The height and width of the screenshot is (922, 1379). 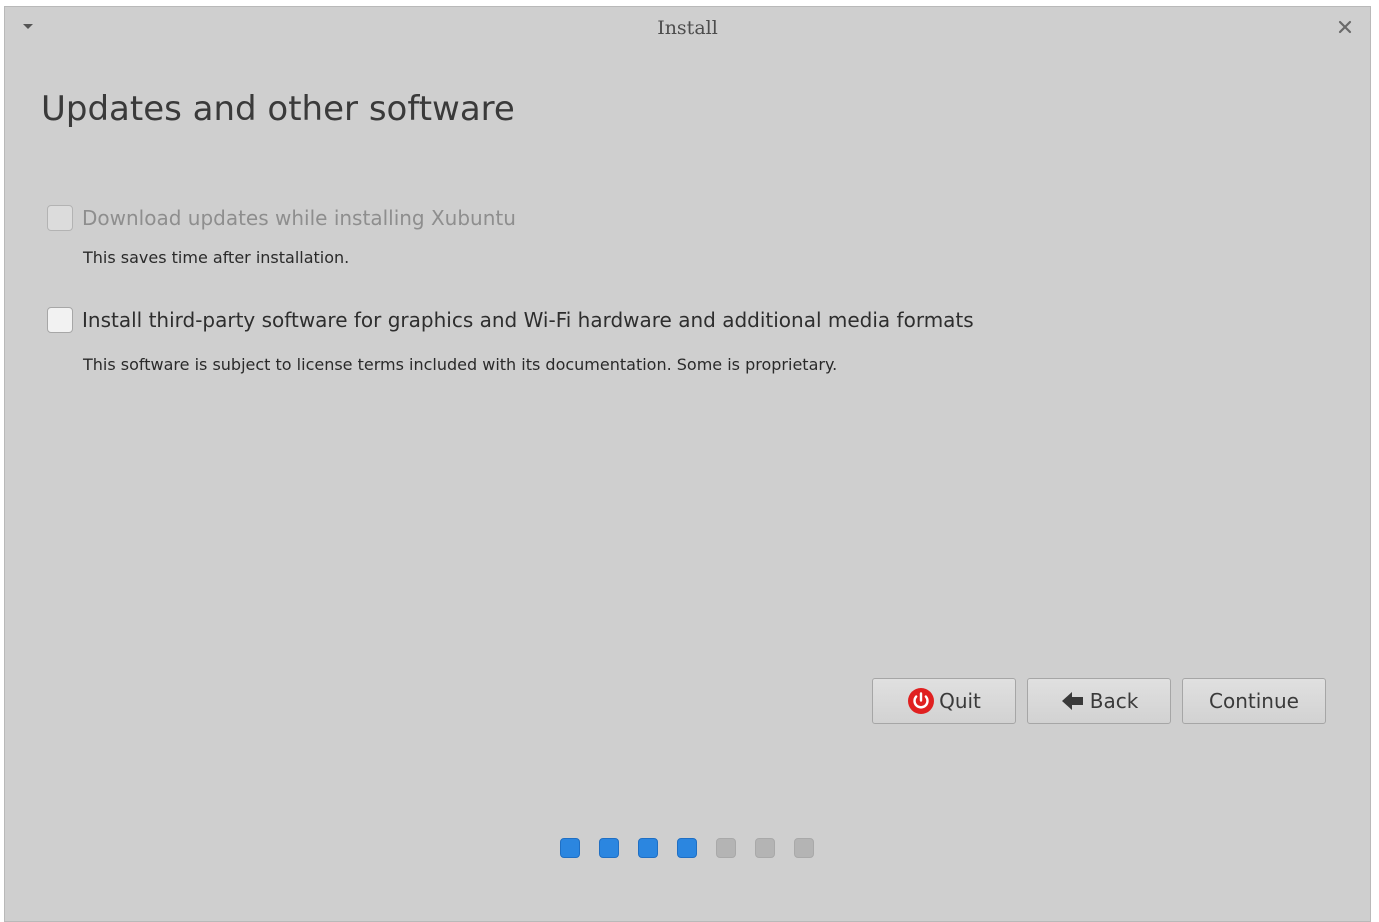 What do you see at coordinates (1114, 701) in the screenshot?
I see `back-button-label: Back` at bounding box center [1114, 701].